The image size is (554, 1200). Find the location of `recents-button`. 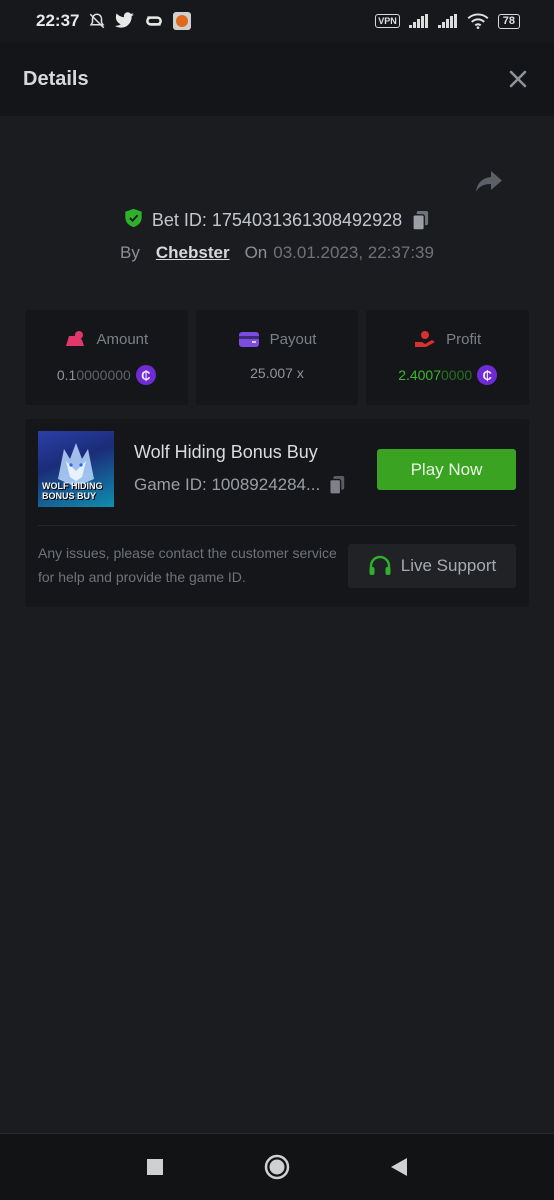

recents-button is located at coordinates (155, 1167).